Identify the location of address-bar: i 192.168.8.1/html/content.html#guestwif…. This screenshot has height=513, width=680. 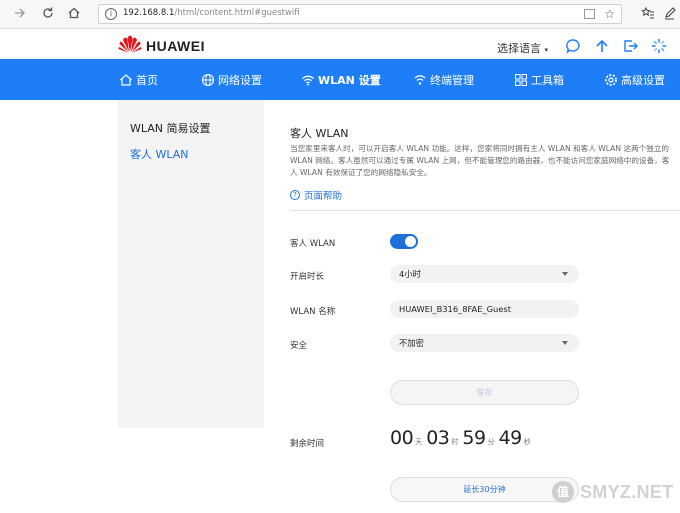
(360, 14).